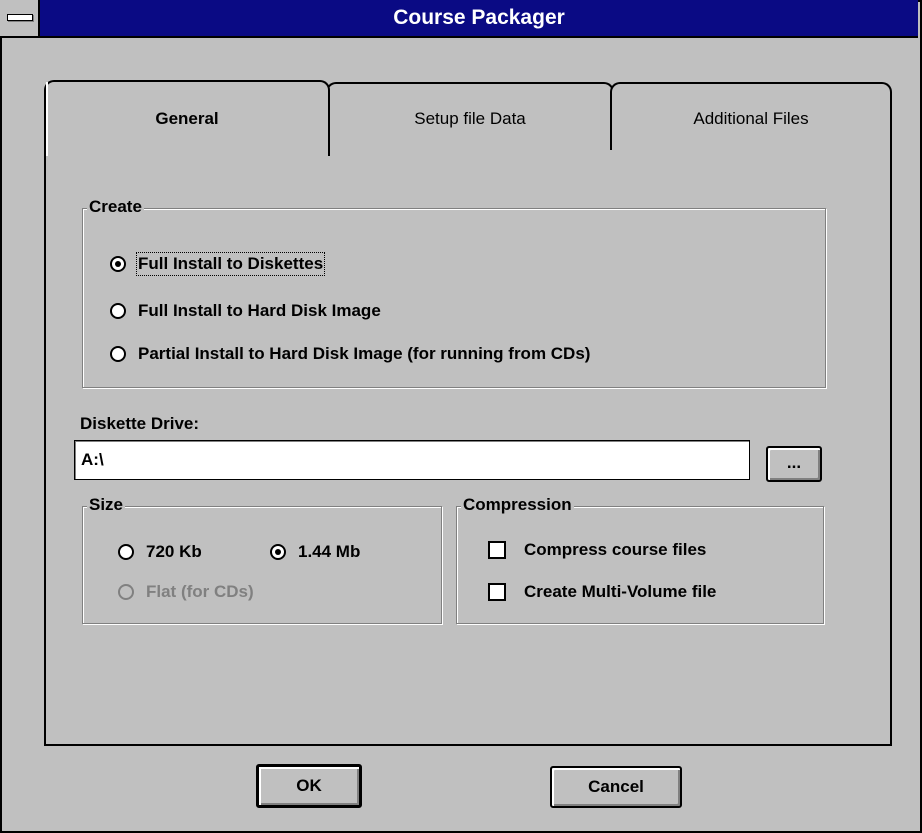  I want to click on size-group-label: Size, so click(106, 505).